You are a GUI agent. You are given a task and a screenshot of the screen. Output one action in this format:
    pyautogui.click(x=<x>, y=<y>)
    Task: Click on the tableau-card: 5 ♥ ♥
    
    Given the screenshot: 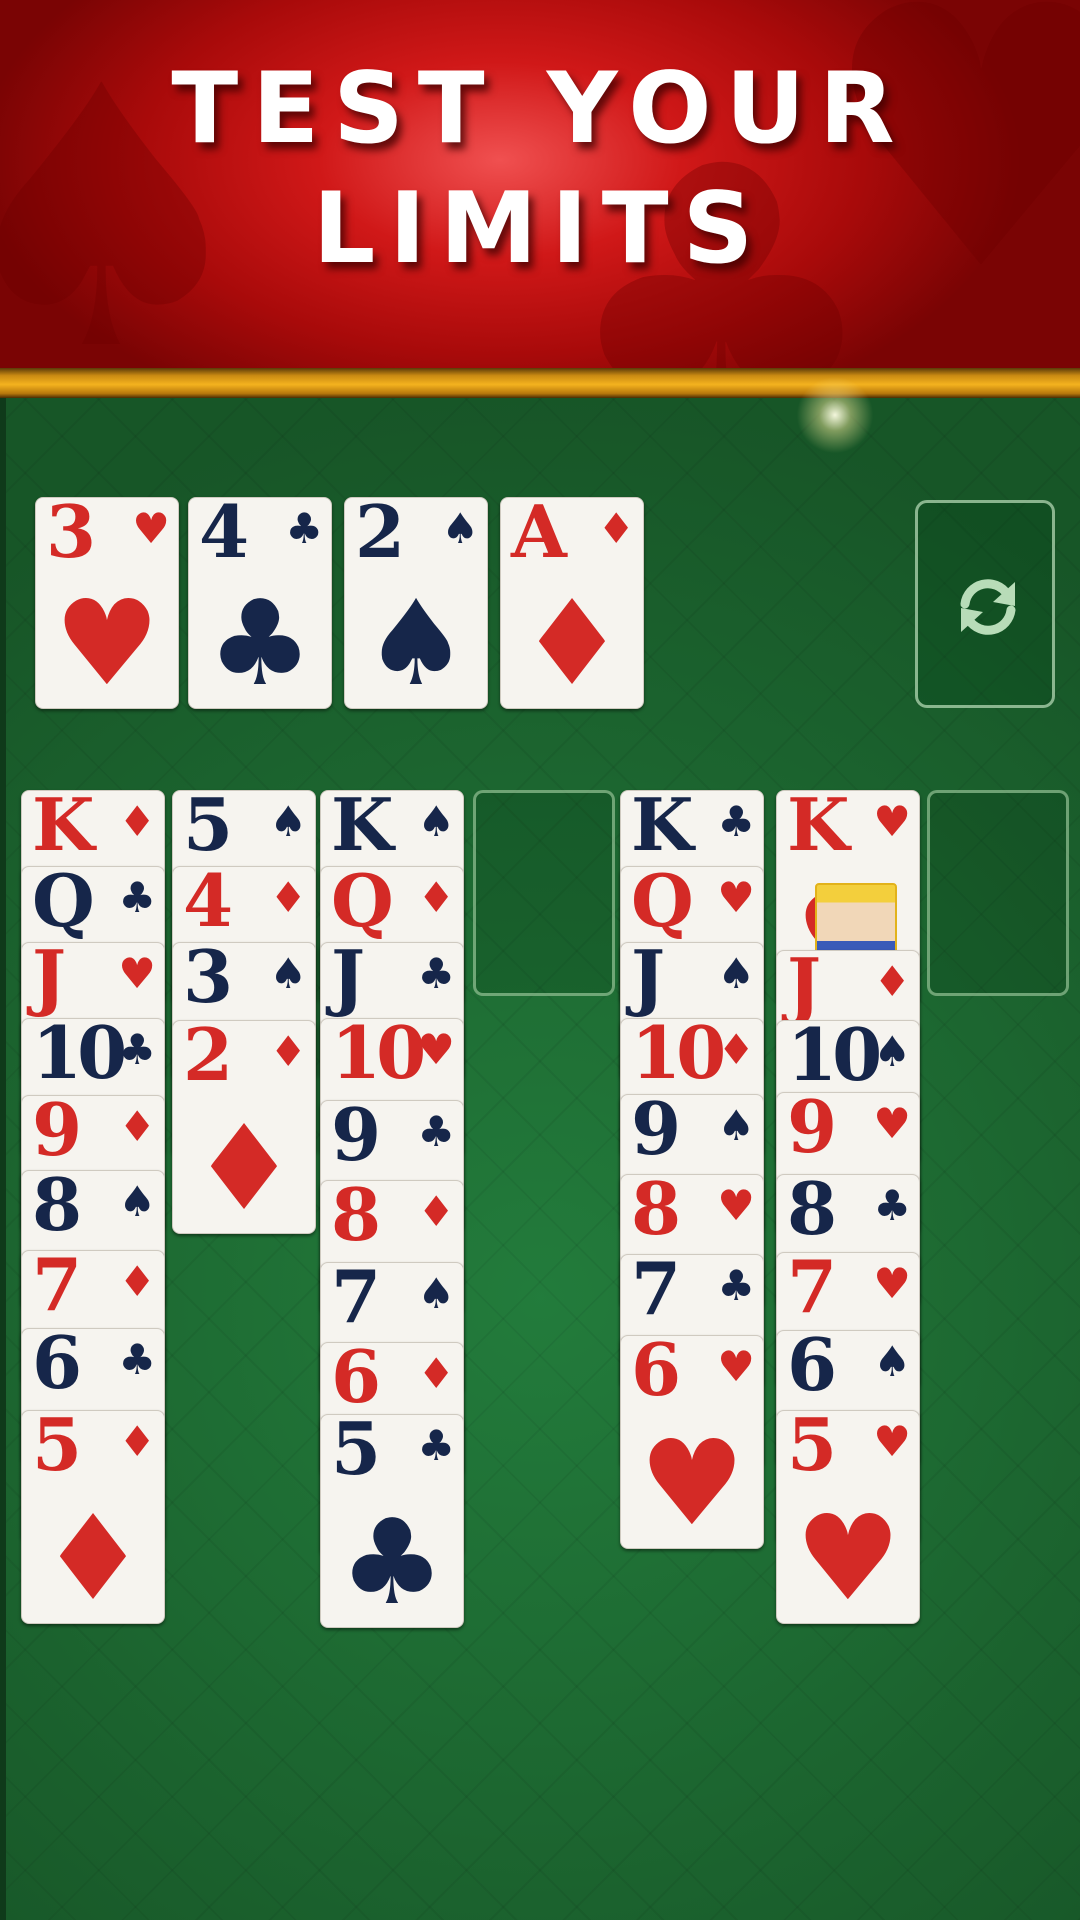 What is the action you would take?
    pyautogui.click(x=848, y=1517)
    